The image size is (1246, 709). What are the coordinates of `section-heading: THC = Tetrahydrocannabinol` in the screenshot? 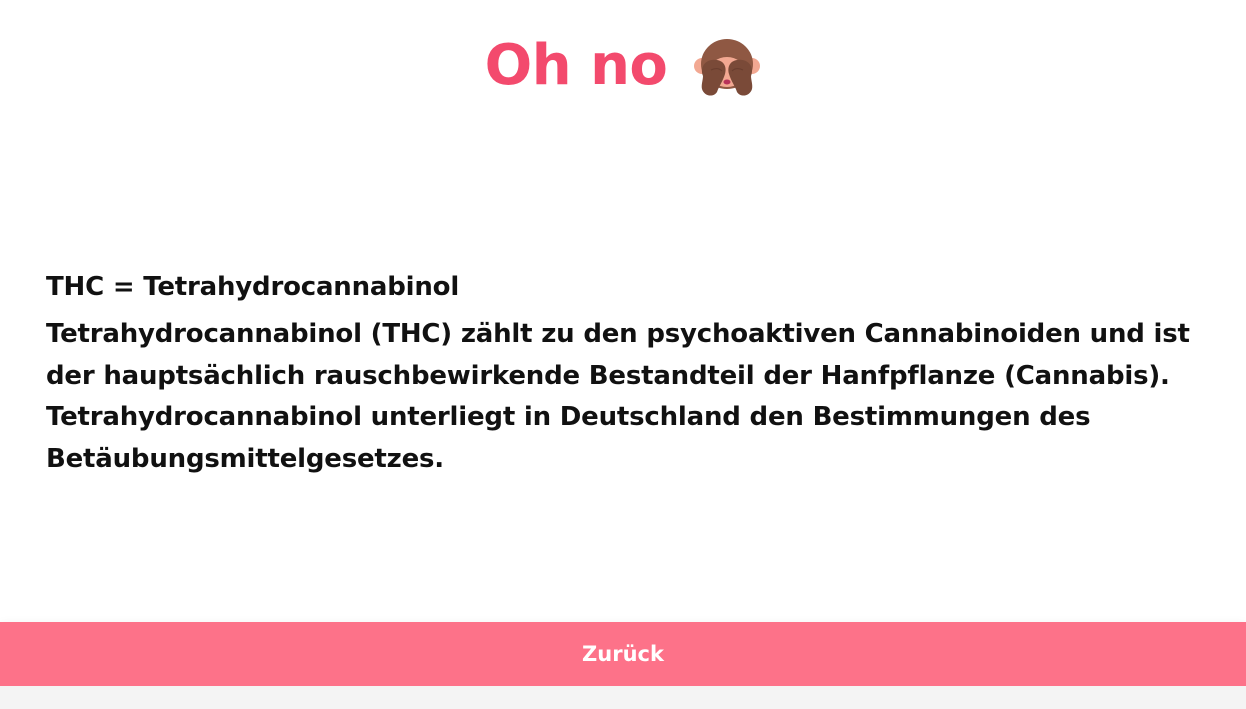 It's located at (253, 287).